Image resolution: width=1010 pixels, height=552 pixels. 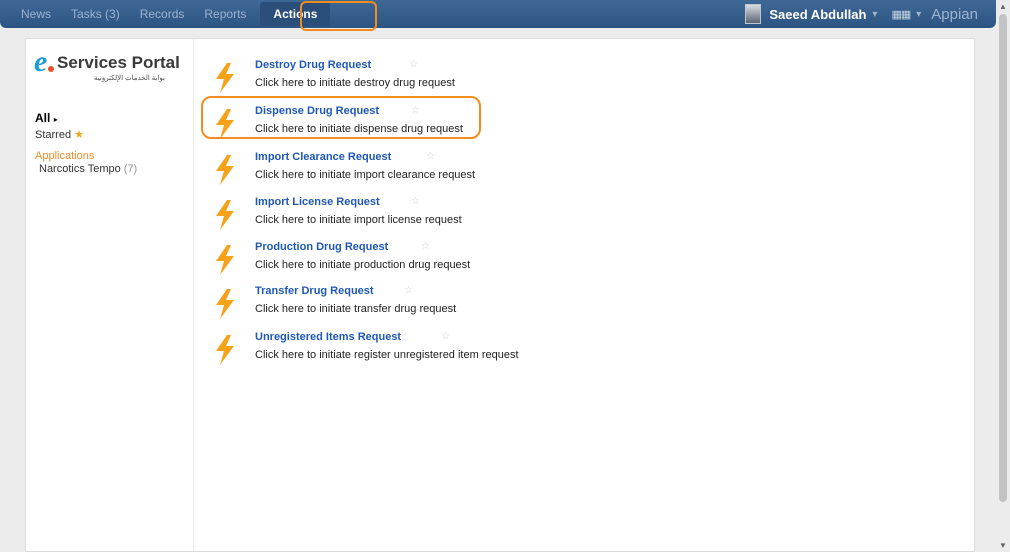 I want to click on nav-news: News, so click(x=30, y=14).